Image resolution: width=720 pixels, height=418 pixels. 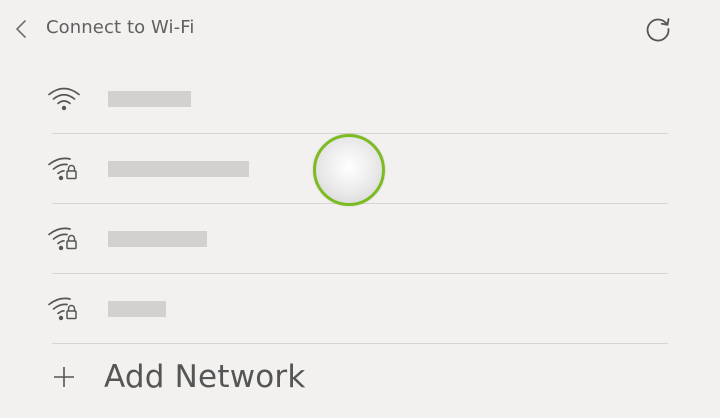 I want to click on refresh-icon, so click(x=658, y=30).